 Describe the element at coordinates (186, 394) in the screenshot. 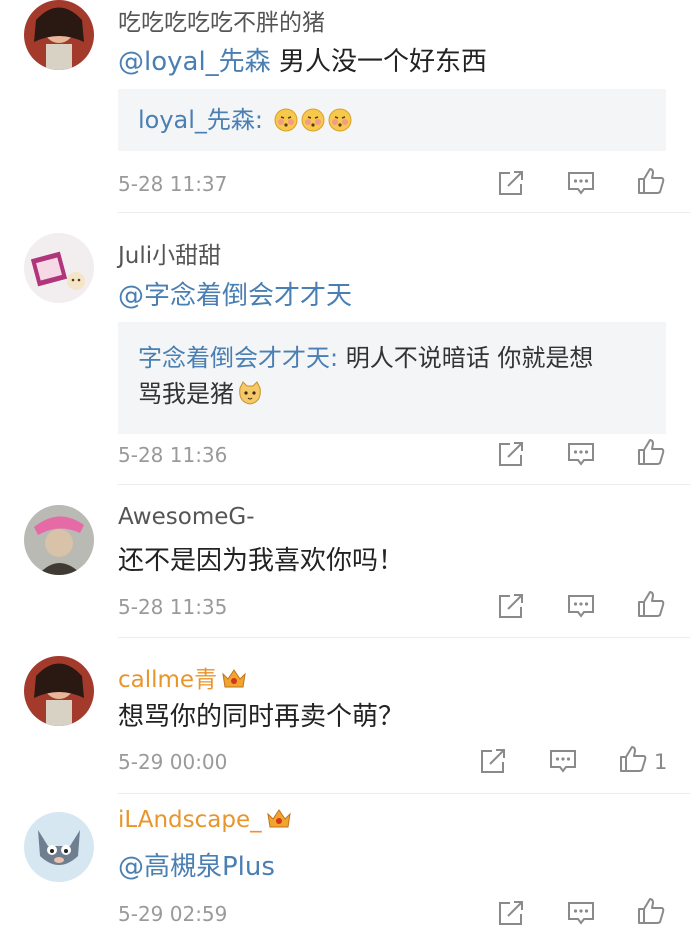

I see `quote-text: 骂我是猪` at that location.